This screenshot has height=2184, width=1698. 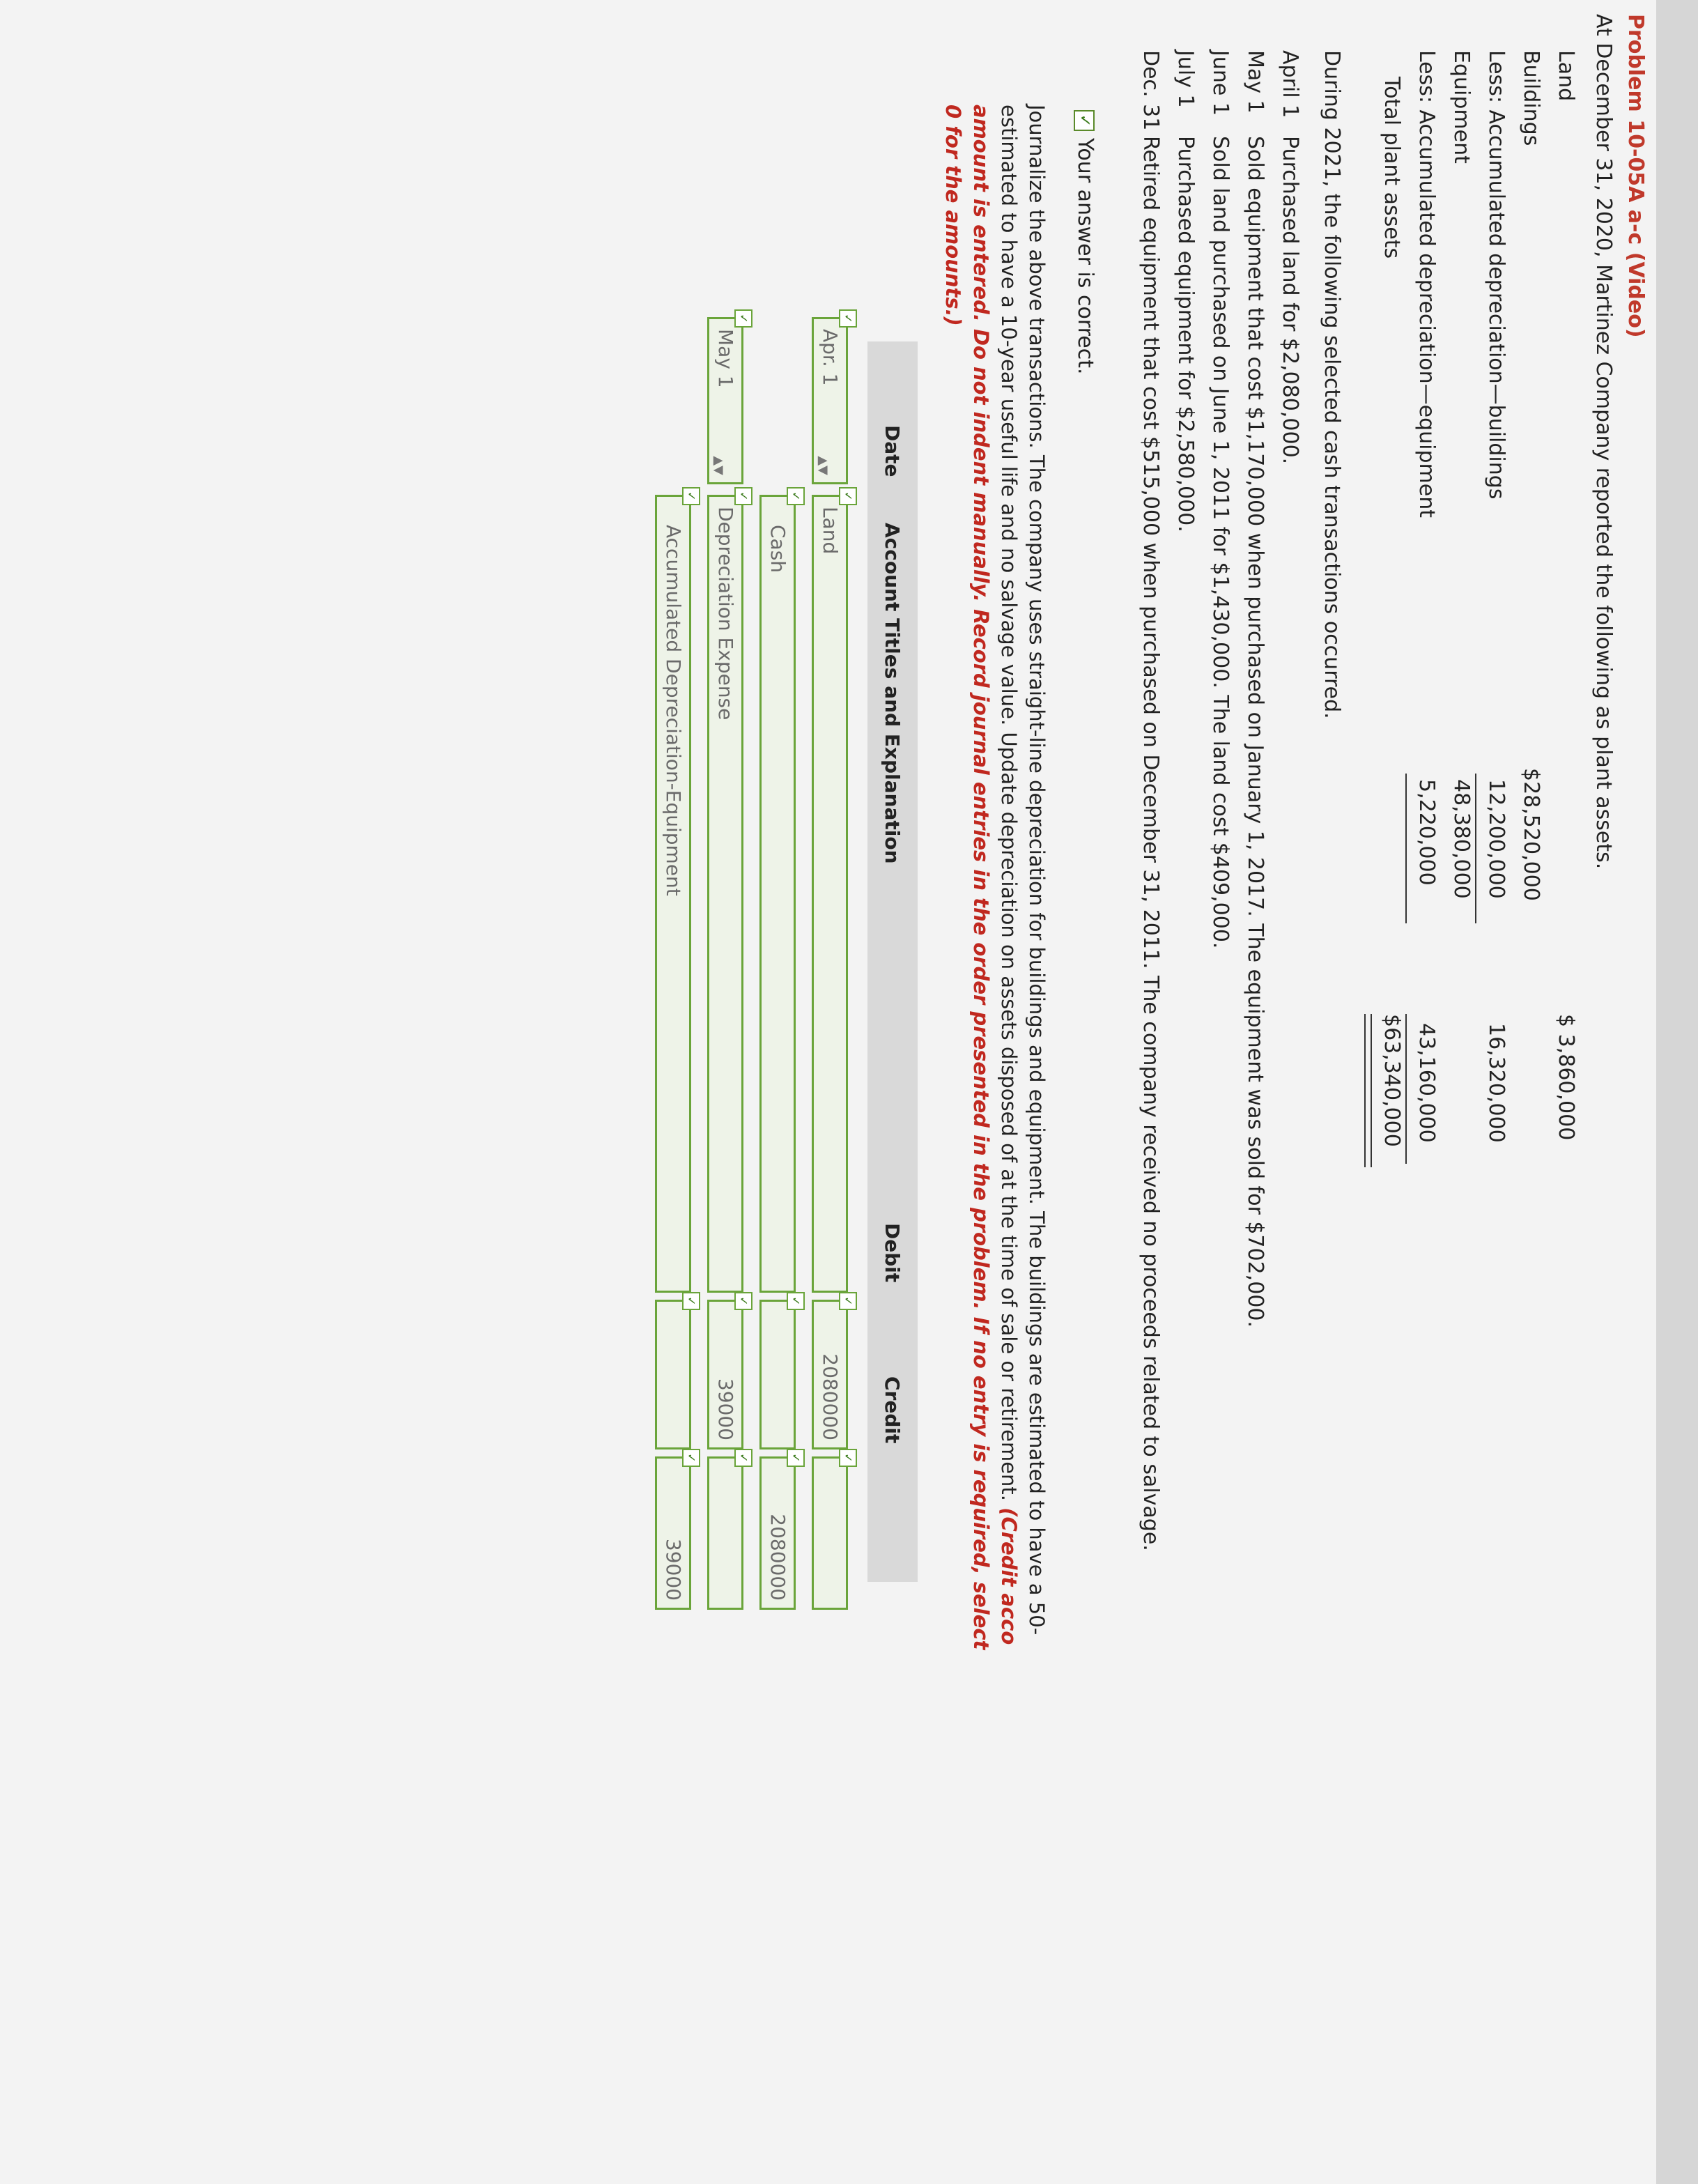 What do you see at coordinates (834, 1370) in the screenshot?
I see `debit-input: ✓ 2080000` at bounding box center [834, 1370].